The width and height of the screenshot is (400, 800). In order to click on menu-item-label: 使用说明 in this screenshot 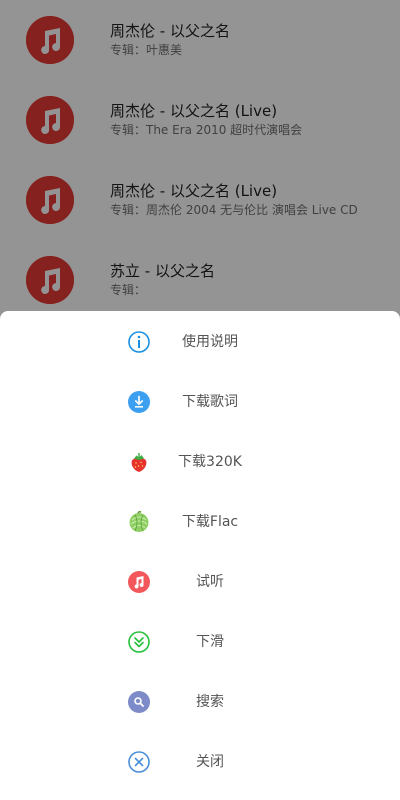, I will do `click(210, 342)`.